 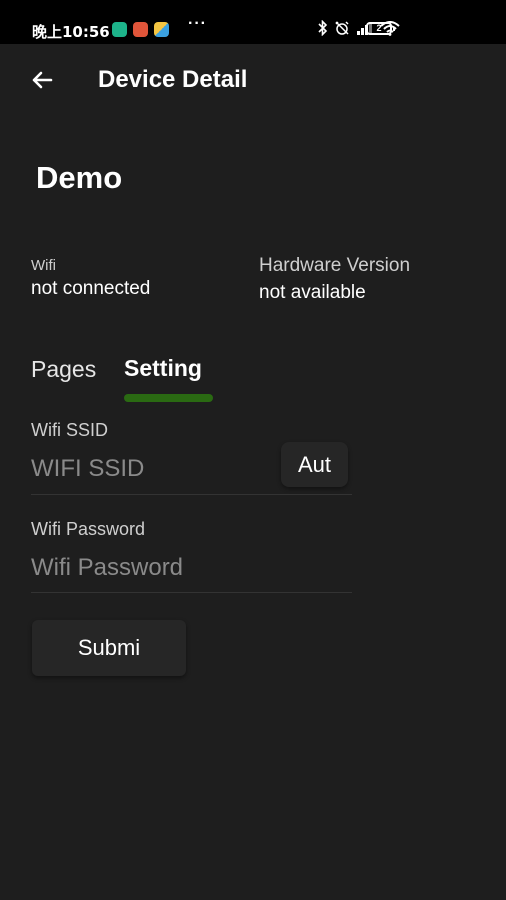 I want to click on status-time: 晚上10:56, so click(x=71, y=32).